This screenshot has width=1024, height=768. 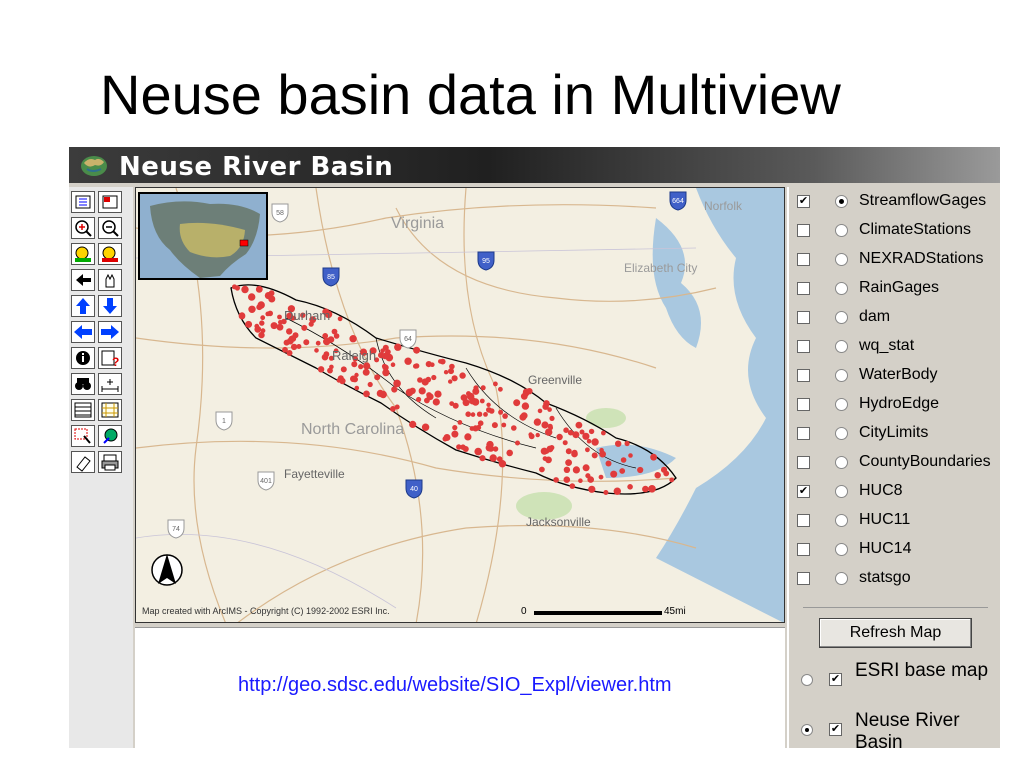 I want to click on pan-tool-button, so click(x=110, y=280).